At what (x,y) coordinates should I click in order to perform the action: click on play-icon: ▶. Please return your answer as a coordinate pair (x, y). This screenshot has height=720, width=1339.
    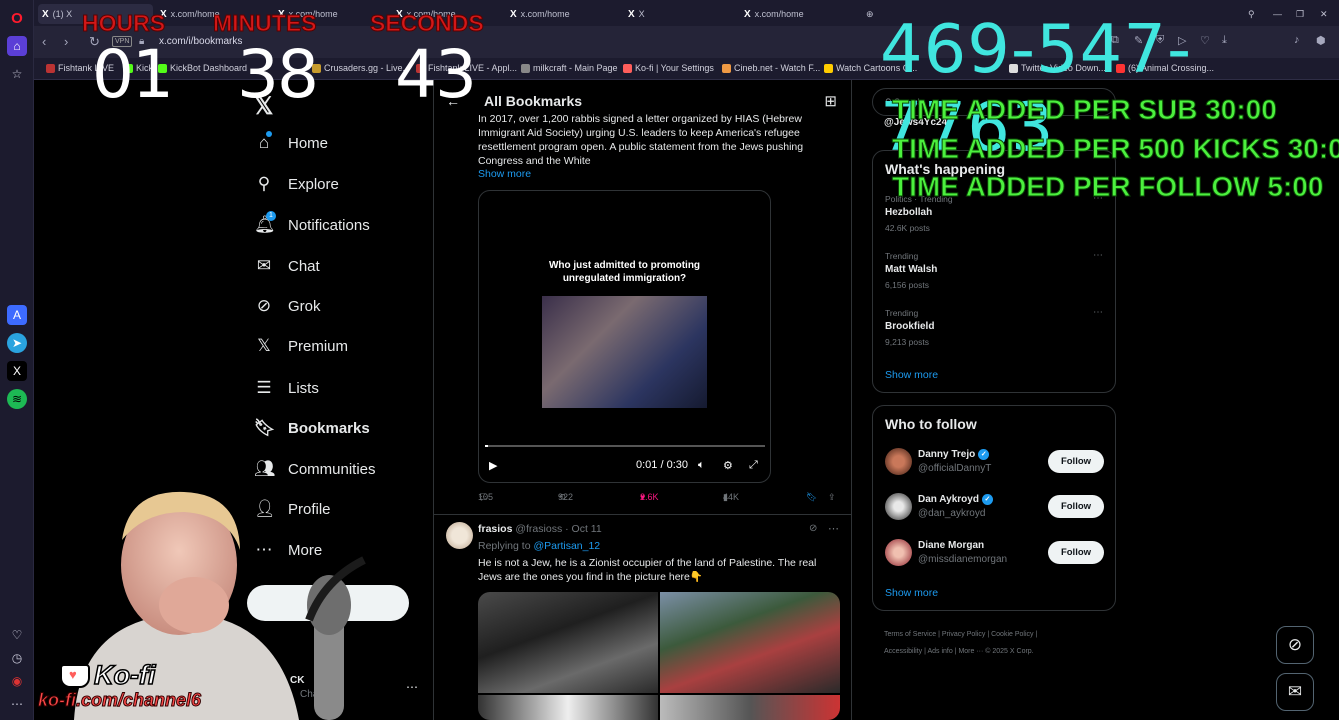
    Looking at the image, I should click on (493, 465).